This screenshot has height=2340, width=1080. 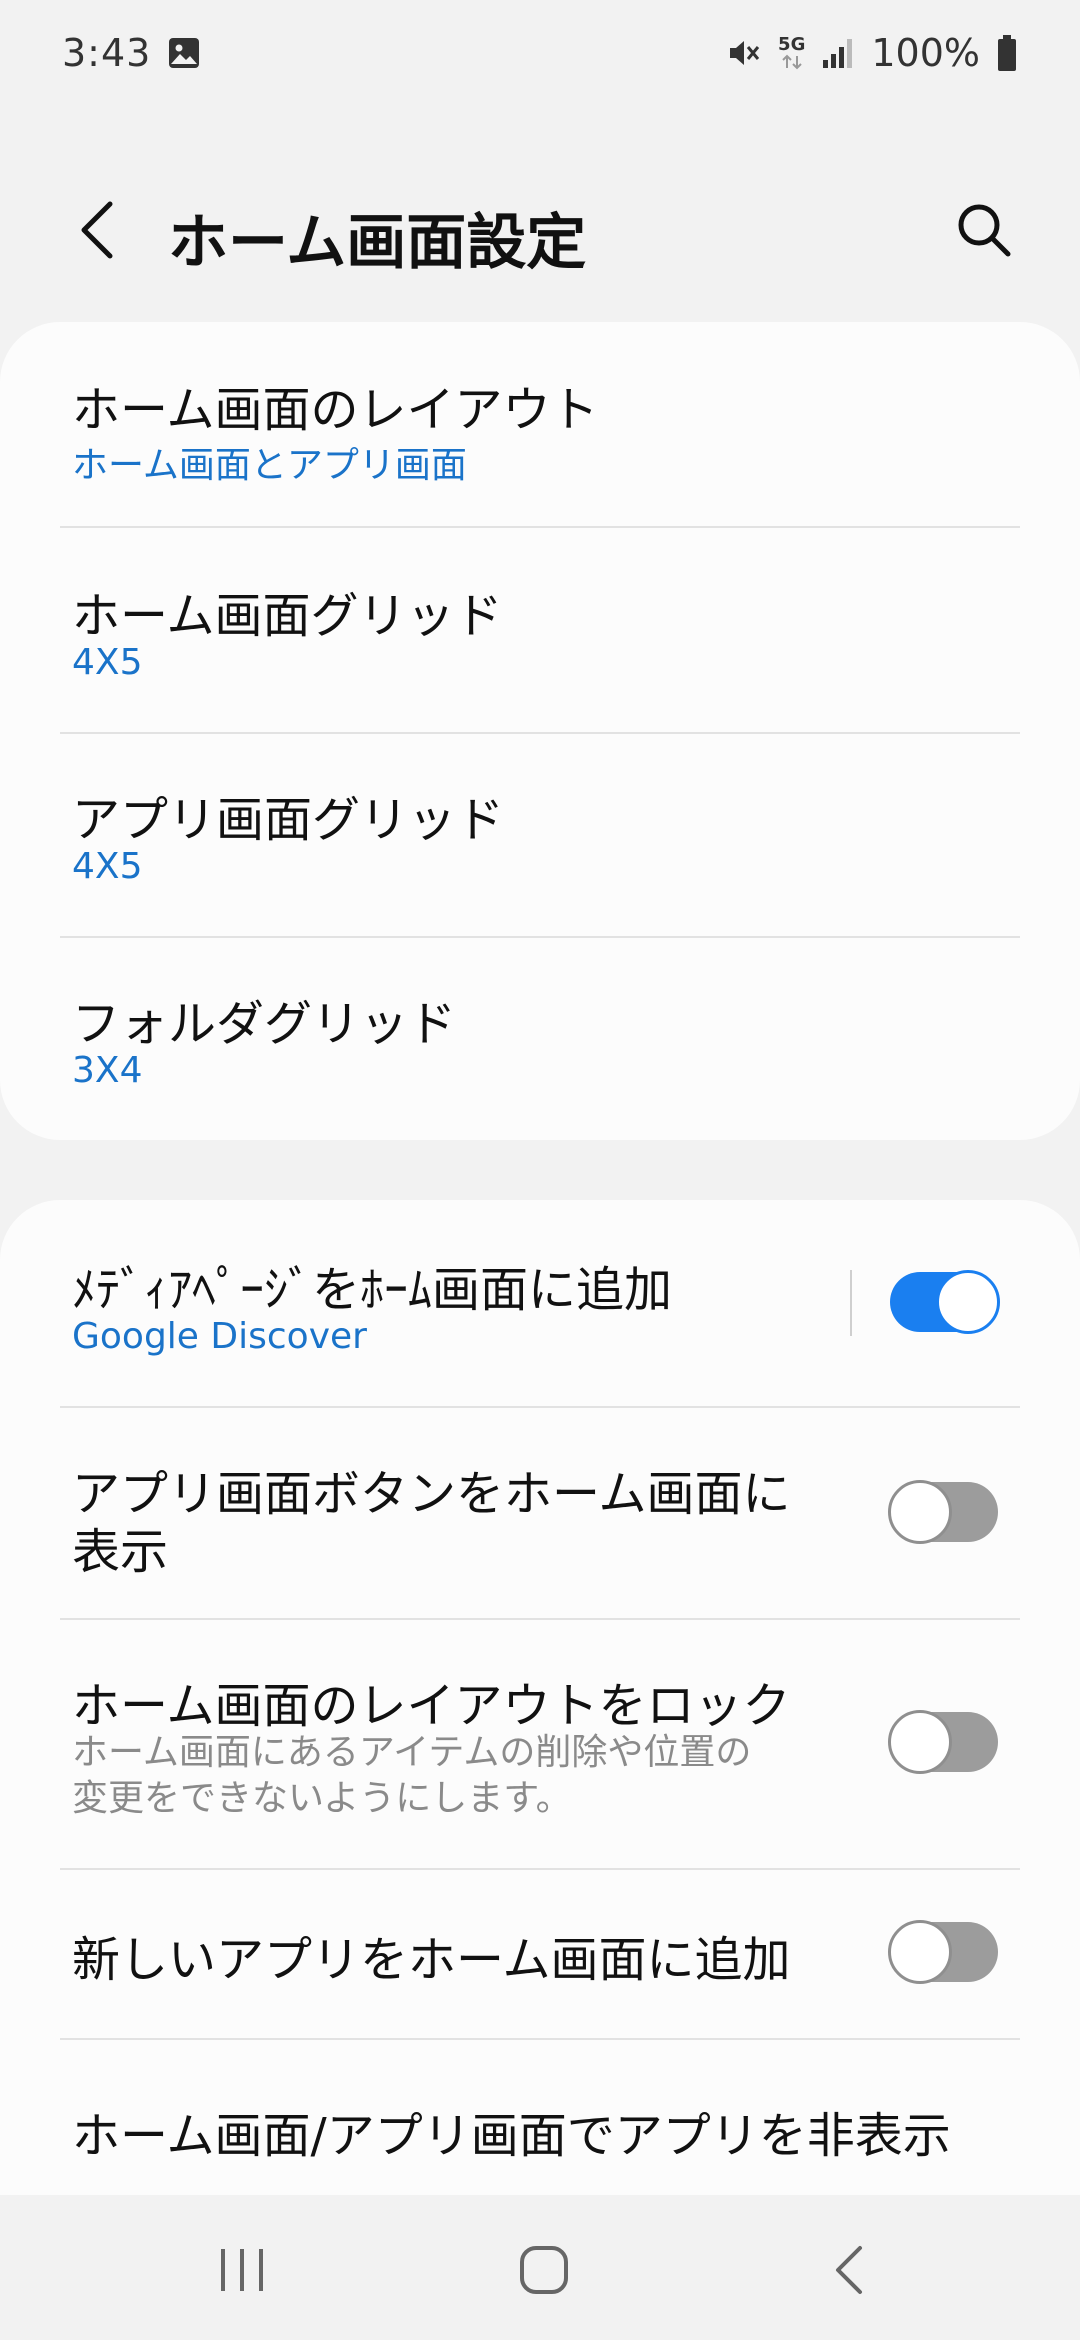 I want to click on app-bar: ホーム画面設定, so click(x=540, y=230).